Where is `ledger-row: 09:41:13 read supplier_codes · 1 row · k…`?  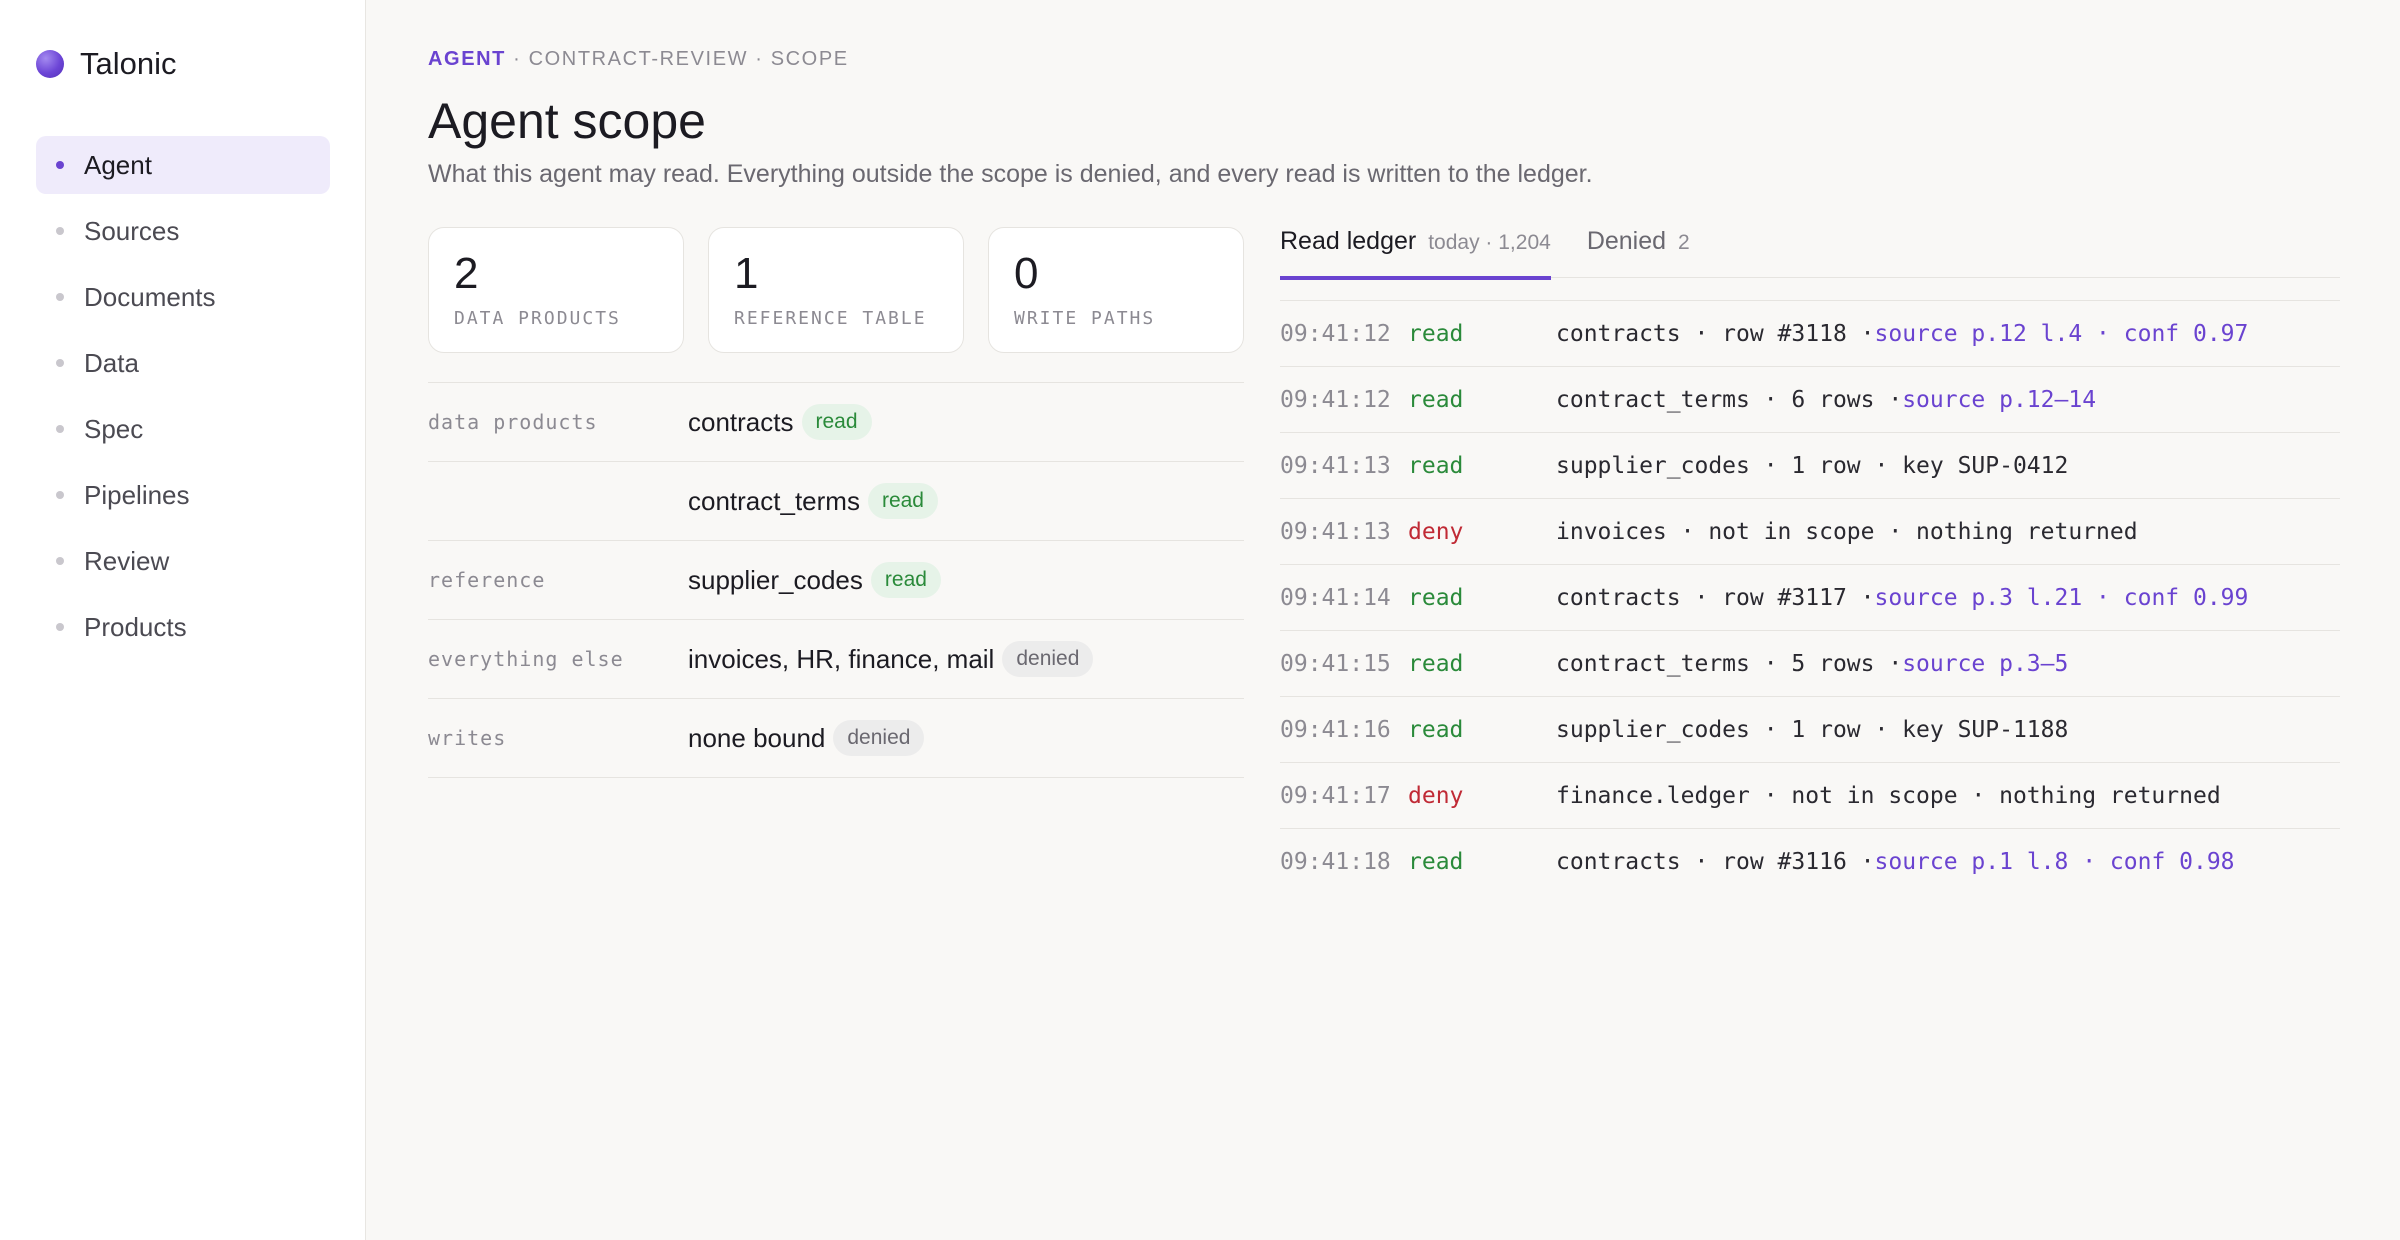 ledger-row: 09:41:13 read supplier_codes · 1 row · k… is located at coordinates (1810, 466).